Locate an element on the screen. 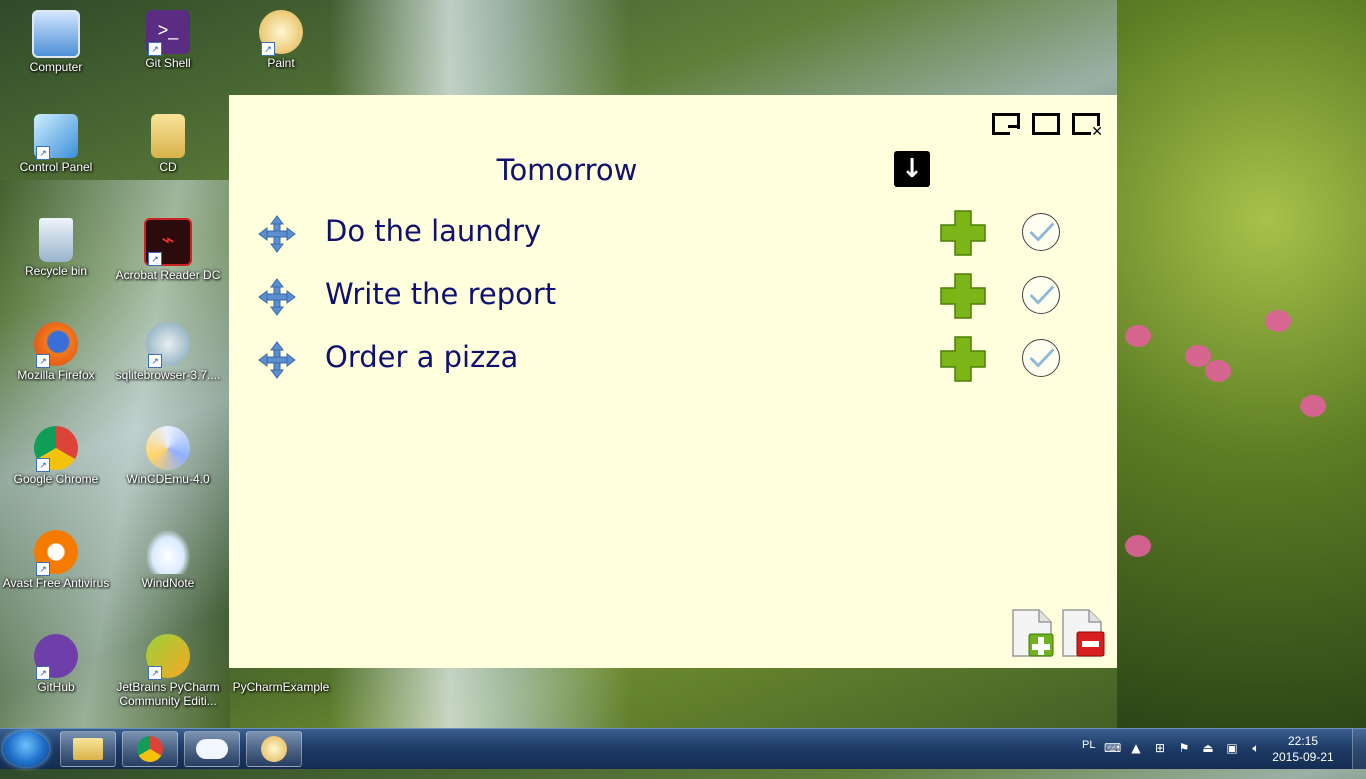 The height and width of the screenshot is (779, 1366). desktop-icon-paint: ↗ Paint is located at coordinates (281, 40).